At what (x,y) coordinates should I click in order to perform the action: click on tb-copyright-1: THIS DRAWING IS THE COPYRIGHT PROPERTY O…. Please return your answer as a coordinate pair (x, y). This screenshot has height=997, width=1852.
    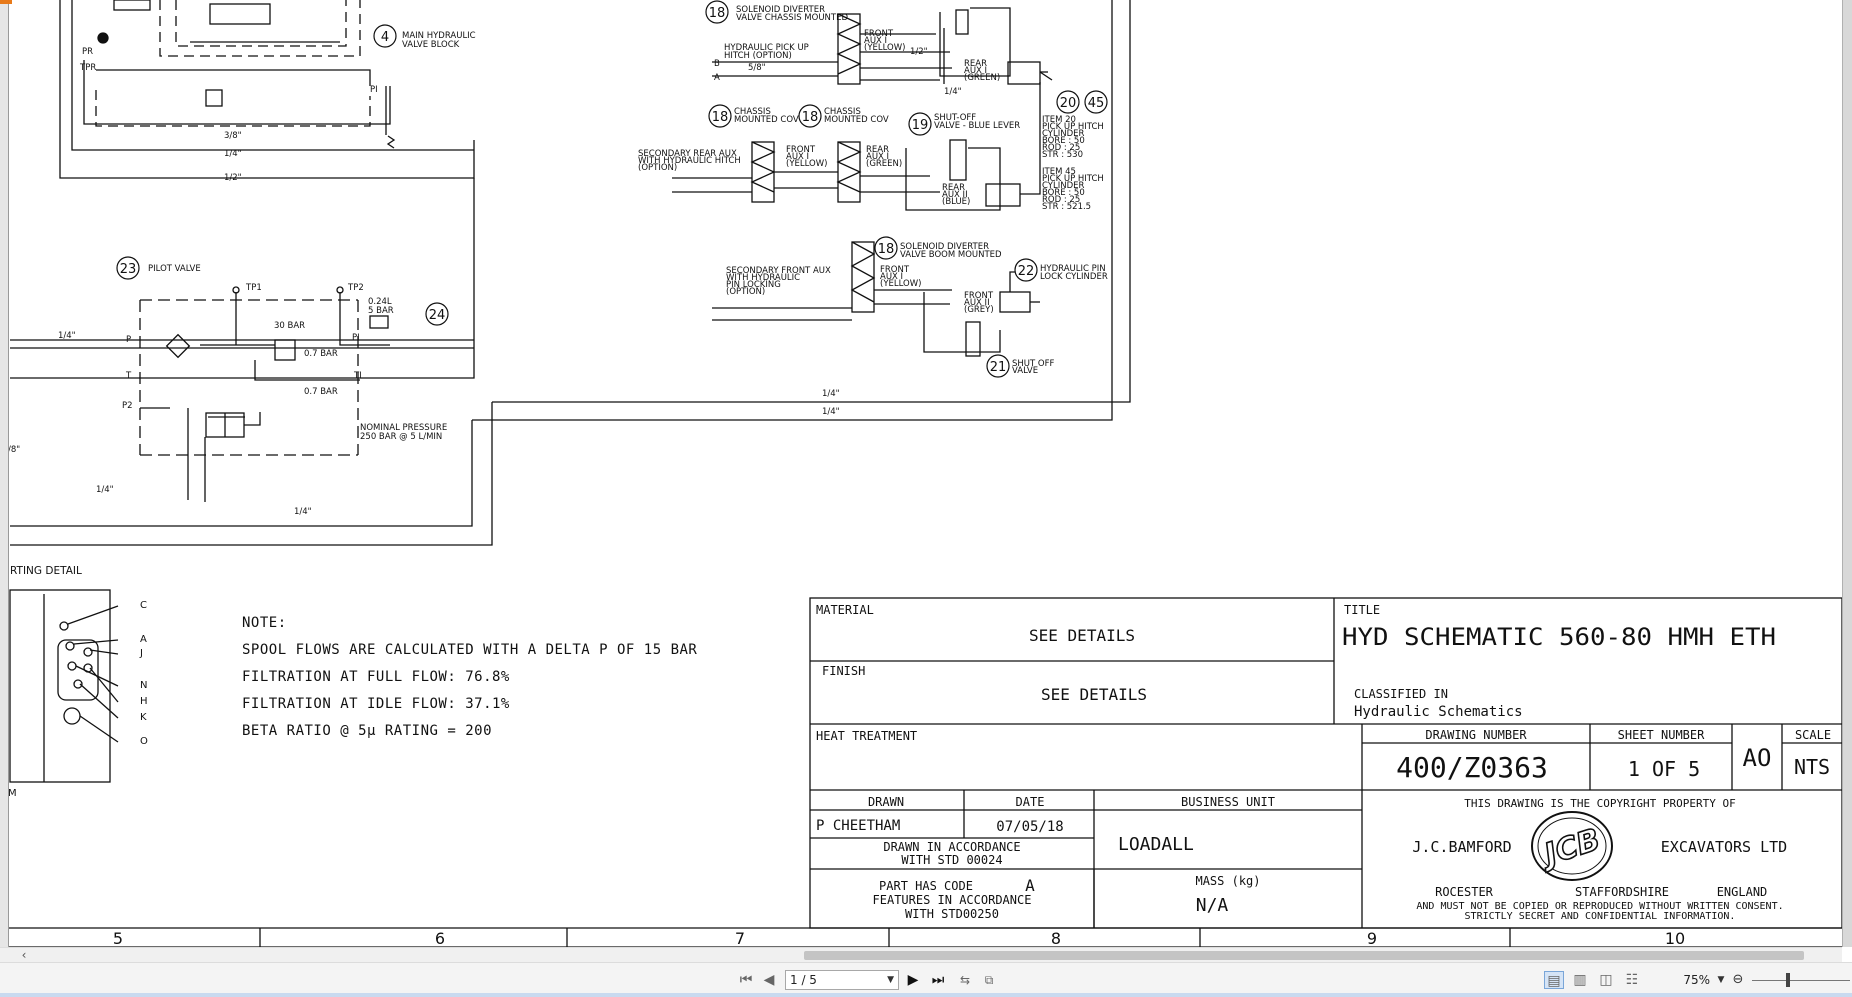
    Looking at the image, I should click on (1600, 803).